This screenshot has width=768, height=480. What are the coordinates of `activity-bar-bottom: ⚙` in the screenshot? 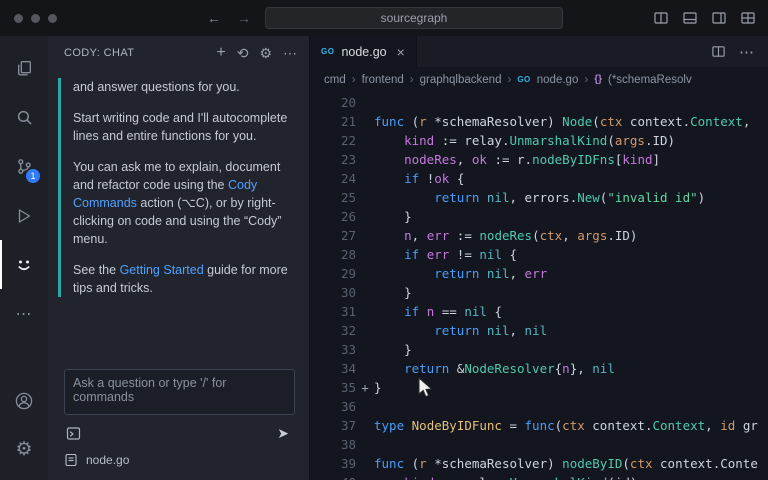 It's located at (24, 428).